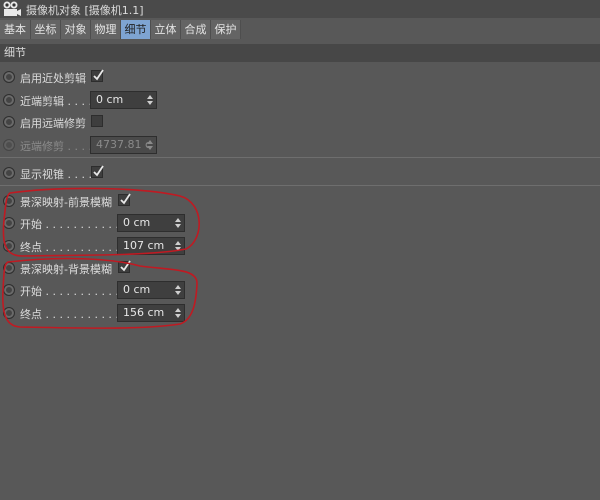 The height and width of the screenshot is (500, 600). I want to click on near-clip-enable-label: 启用近处剪辑, so click(53, 78).